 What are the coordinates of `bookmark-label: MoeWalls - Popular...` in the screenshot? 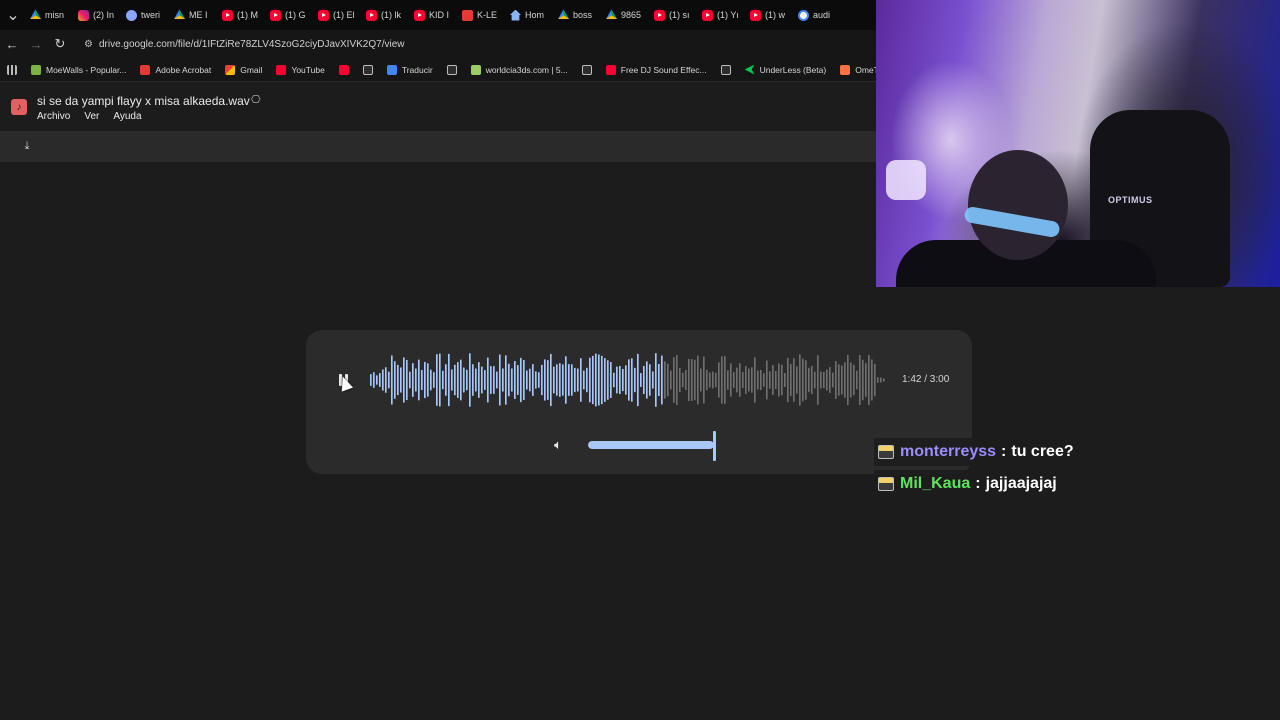 It's located at (86, 69).